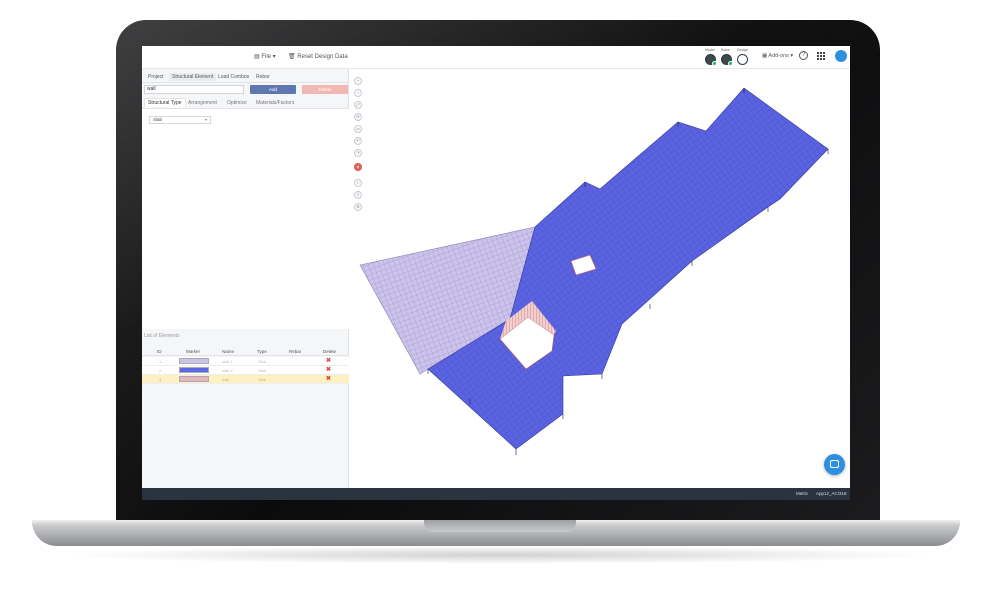  What do you see at coordinates (821, 56) in the screenshot?
I see `apps-grid-icon` at bounding box center [821, 56].